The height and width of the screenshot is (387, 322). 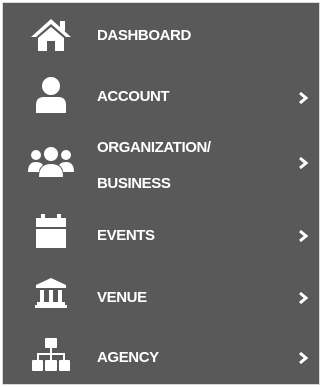 I want to click on sitemap-icon, so click(x=51, y=355).